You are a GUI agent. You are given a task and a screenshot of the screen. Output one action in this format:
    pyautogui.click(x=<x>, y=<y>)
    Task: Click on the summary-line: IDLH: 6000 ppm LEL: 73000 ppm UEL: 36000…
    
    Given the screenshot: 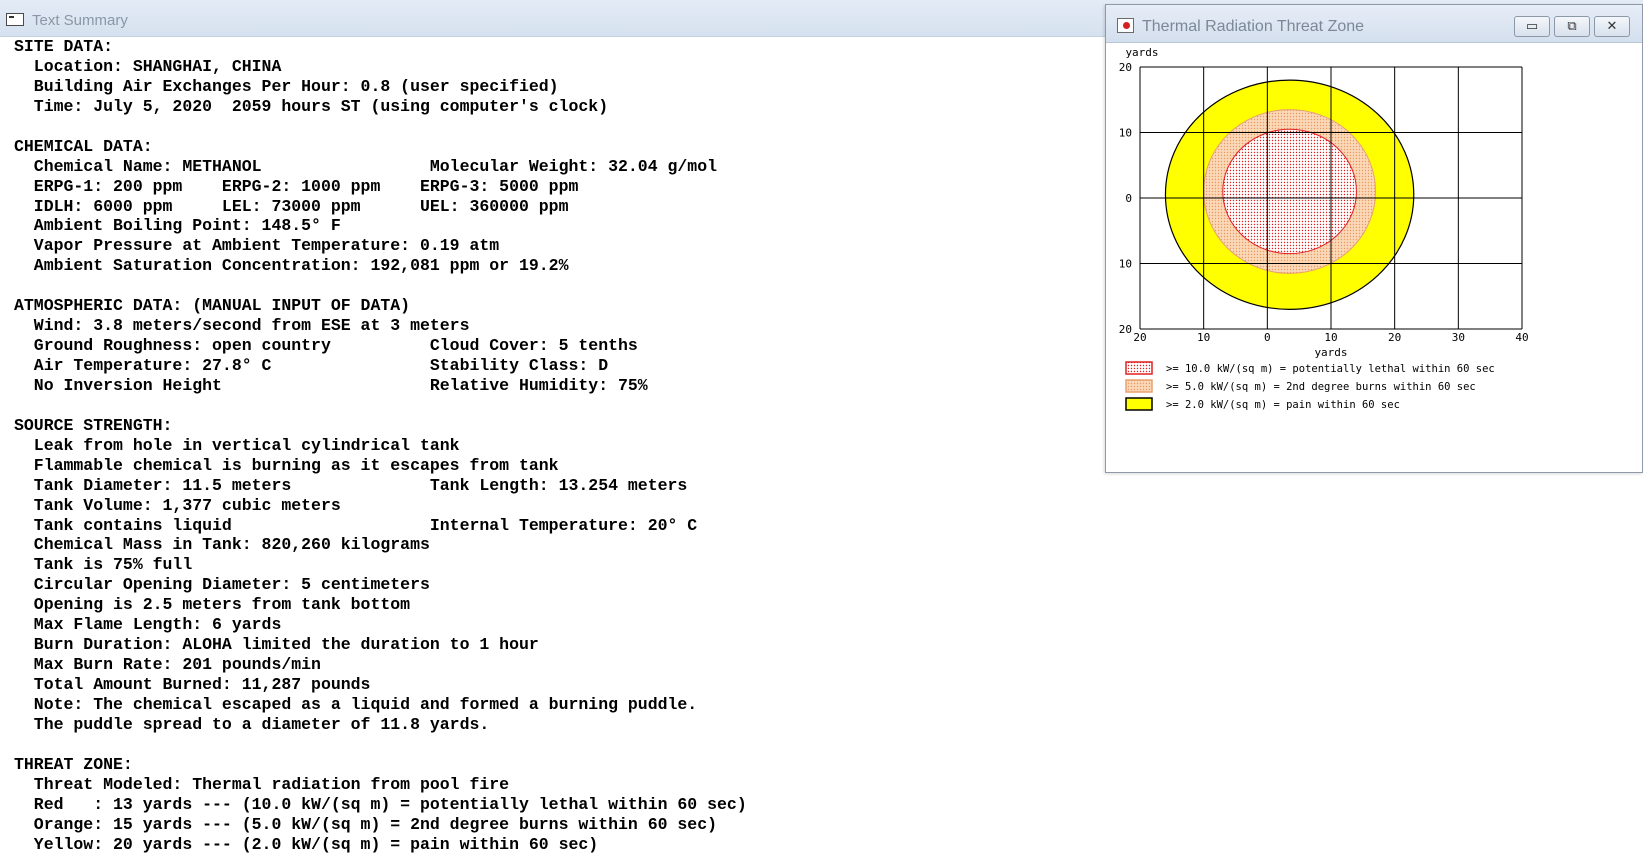 What is the action you would take?
    pyautogui.click(x=291, y=206)
    